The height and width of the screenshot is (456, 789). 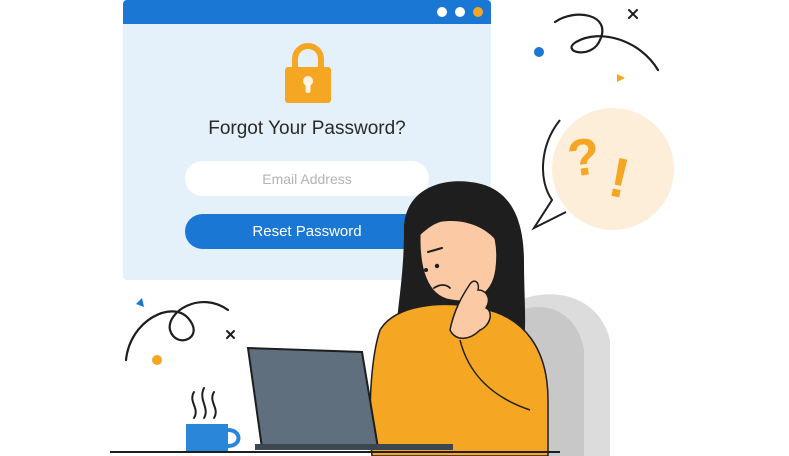 What do you see at coordinates (204, 403) in the screenshot?
I see `steam-icon` at bounding box center [204, 403].